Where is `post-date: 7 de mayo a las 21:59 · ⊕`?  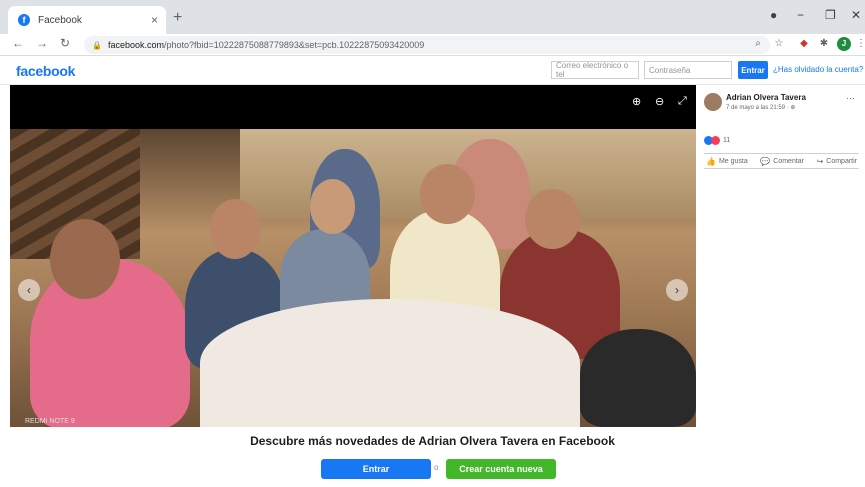
post-date: 7 de mayo a las 21:59 · ⊕ is located at coordinates (761, 108).